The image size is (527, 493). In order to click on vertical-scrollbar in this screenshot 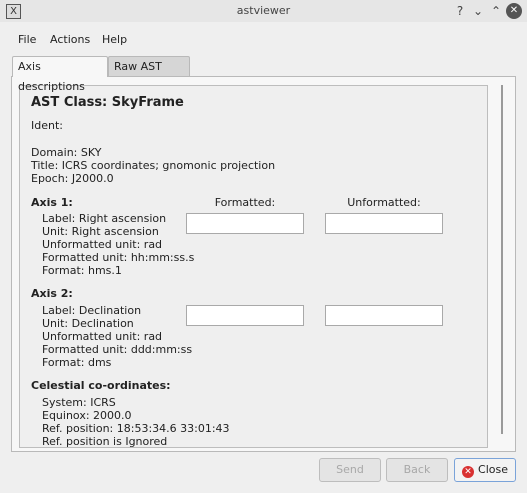, I will do `click(502, 259)`.